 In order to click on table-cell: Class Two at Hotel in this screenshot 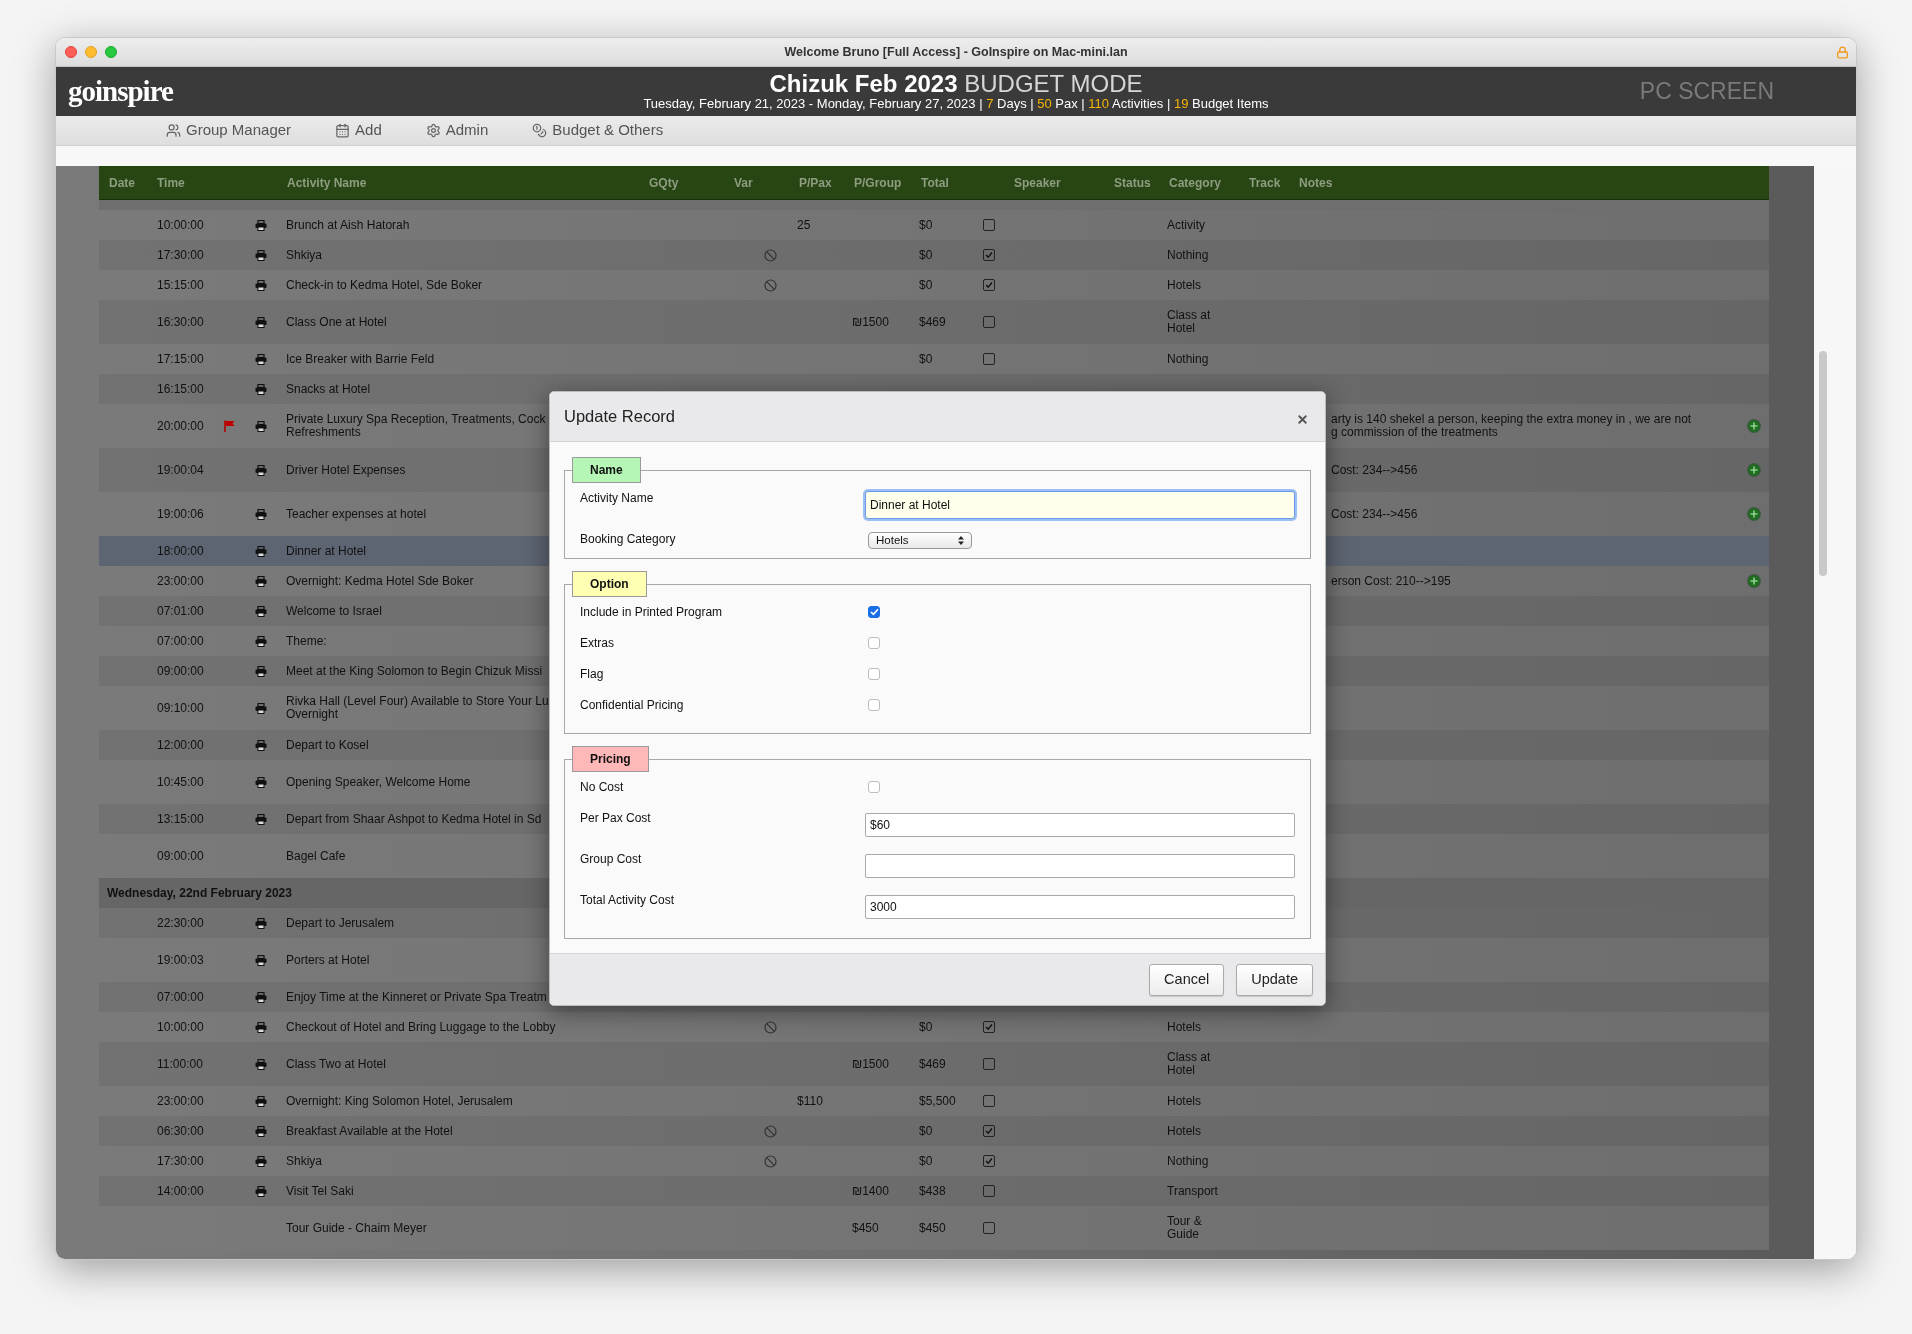, I will do `click(336, 1064)`.